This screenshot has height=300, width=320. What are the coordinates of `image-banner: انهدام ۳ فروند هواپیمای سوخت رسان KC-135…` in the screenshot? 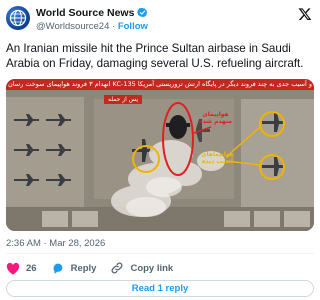 It's located at (160, 84).